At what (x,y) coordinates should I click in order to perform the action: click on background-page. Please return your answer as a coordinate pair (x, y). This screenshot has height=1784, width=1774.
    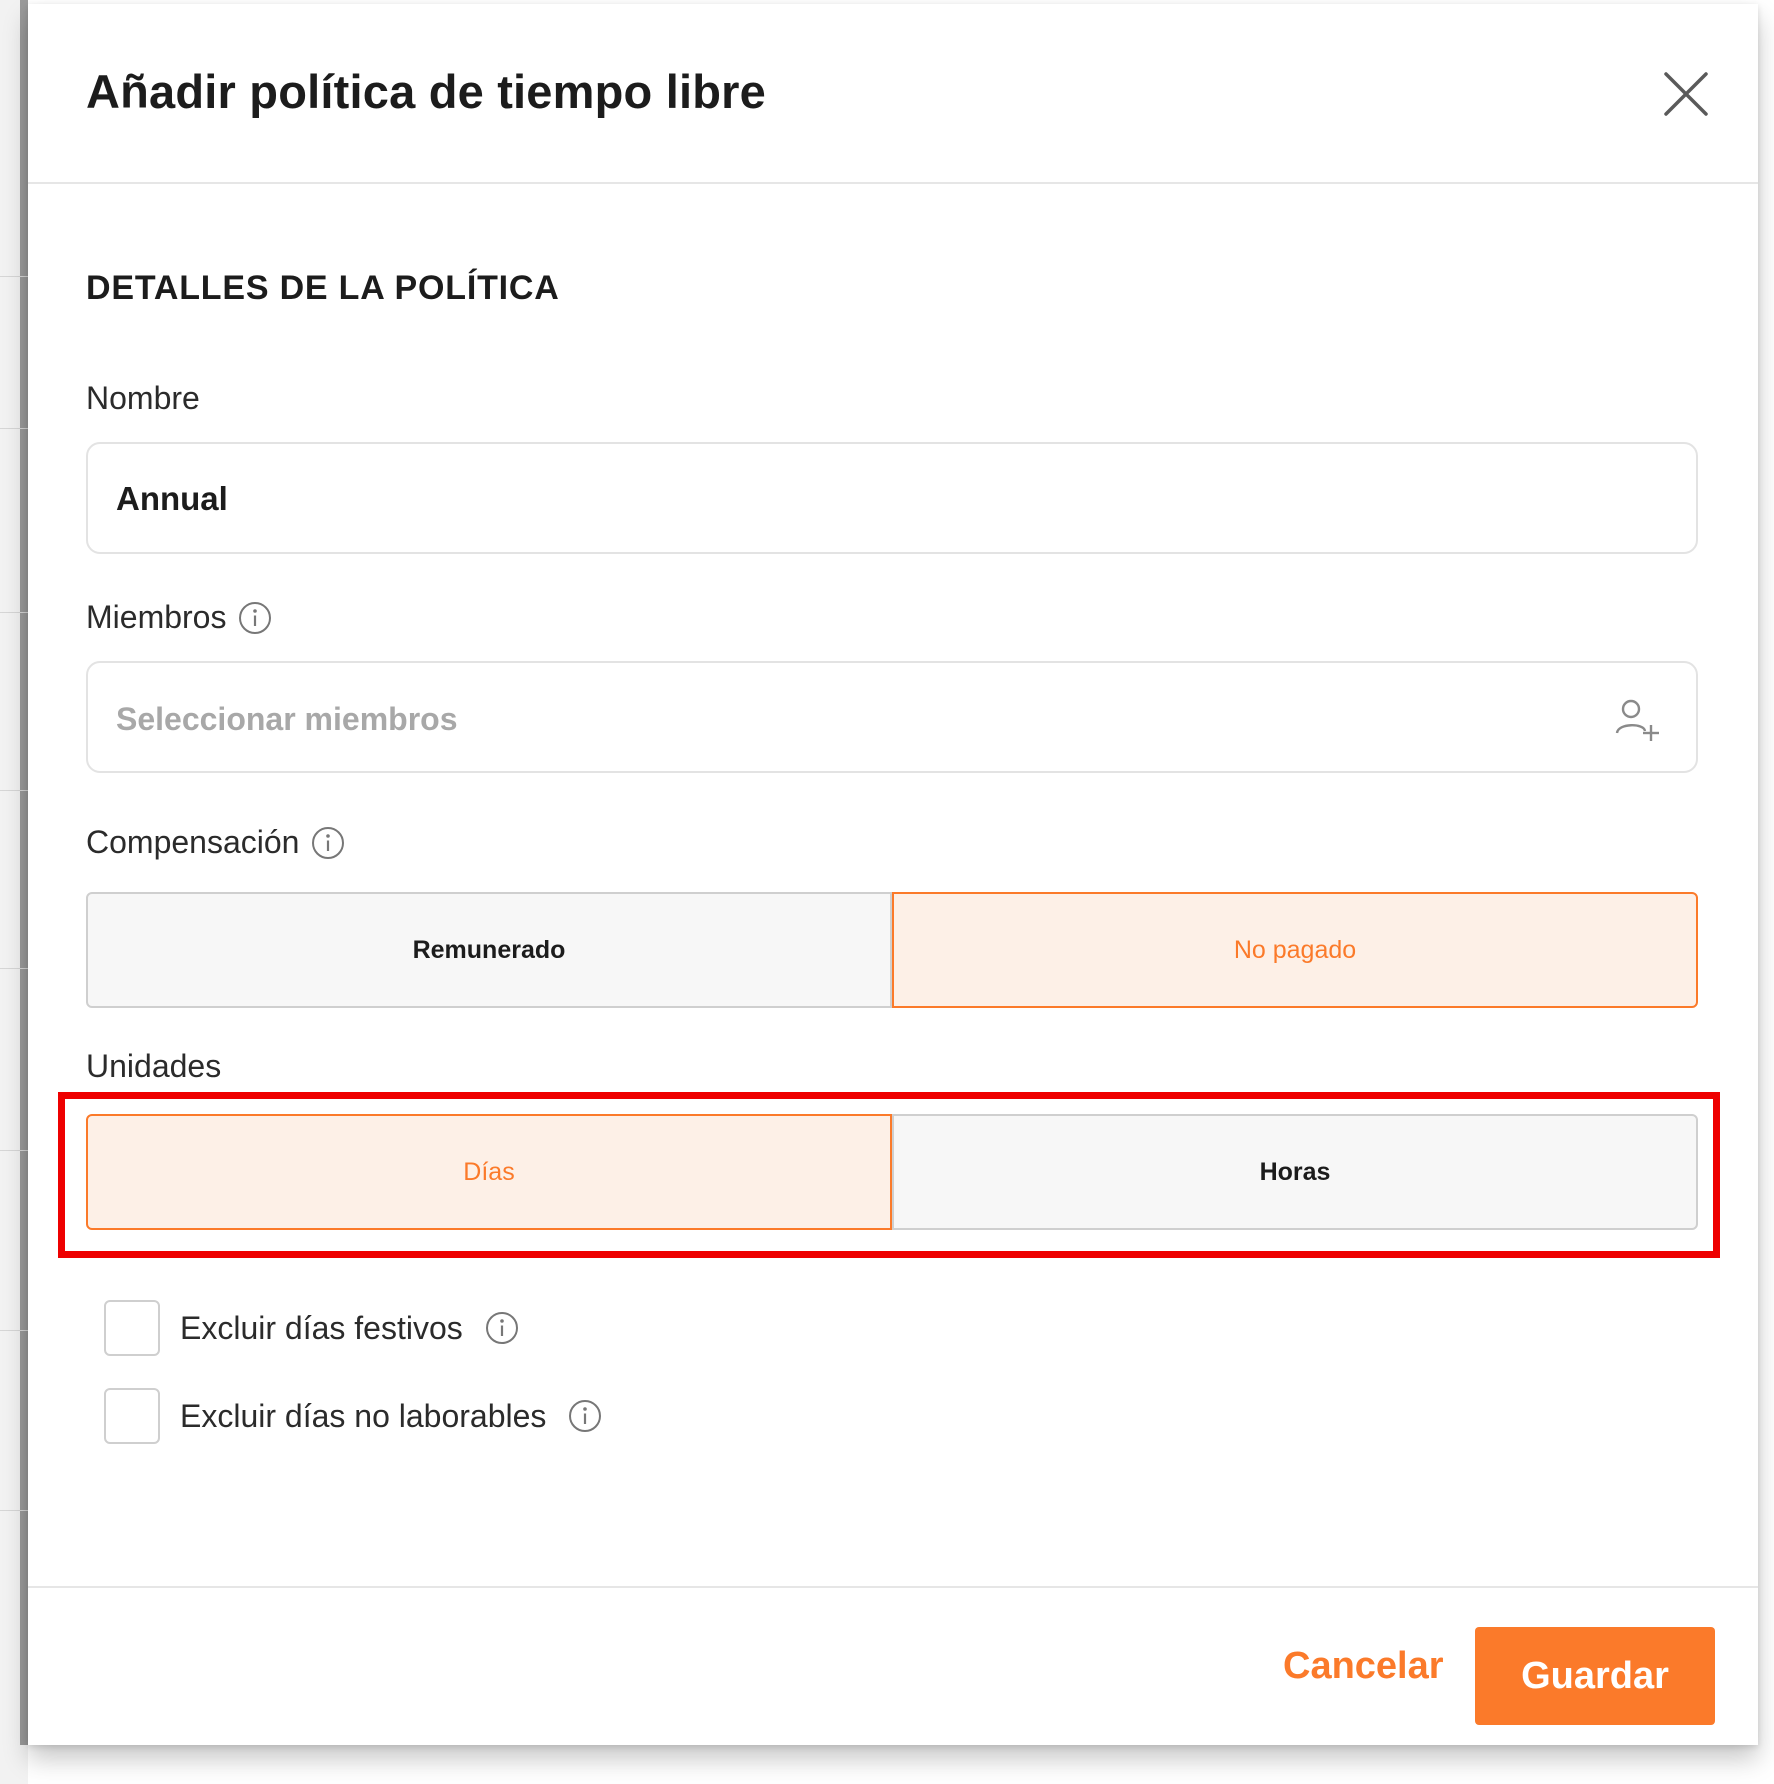
    Looking at the image, I should click on (14, 892).